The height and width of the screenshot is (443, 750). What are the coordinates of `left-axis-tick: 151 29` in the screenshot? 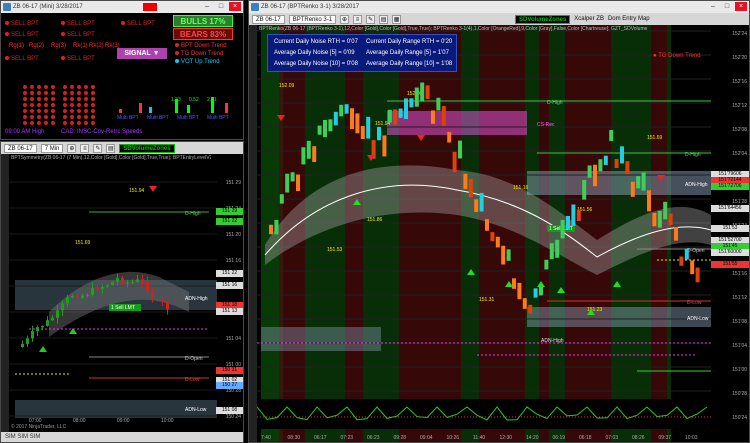 It's located at (233, 183).